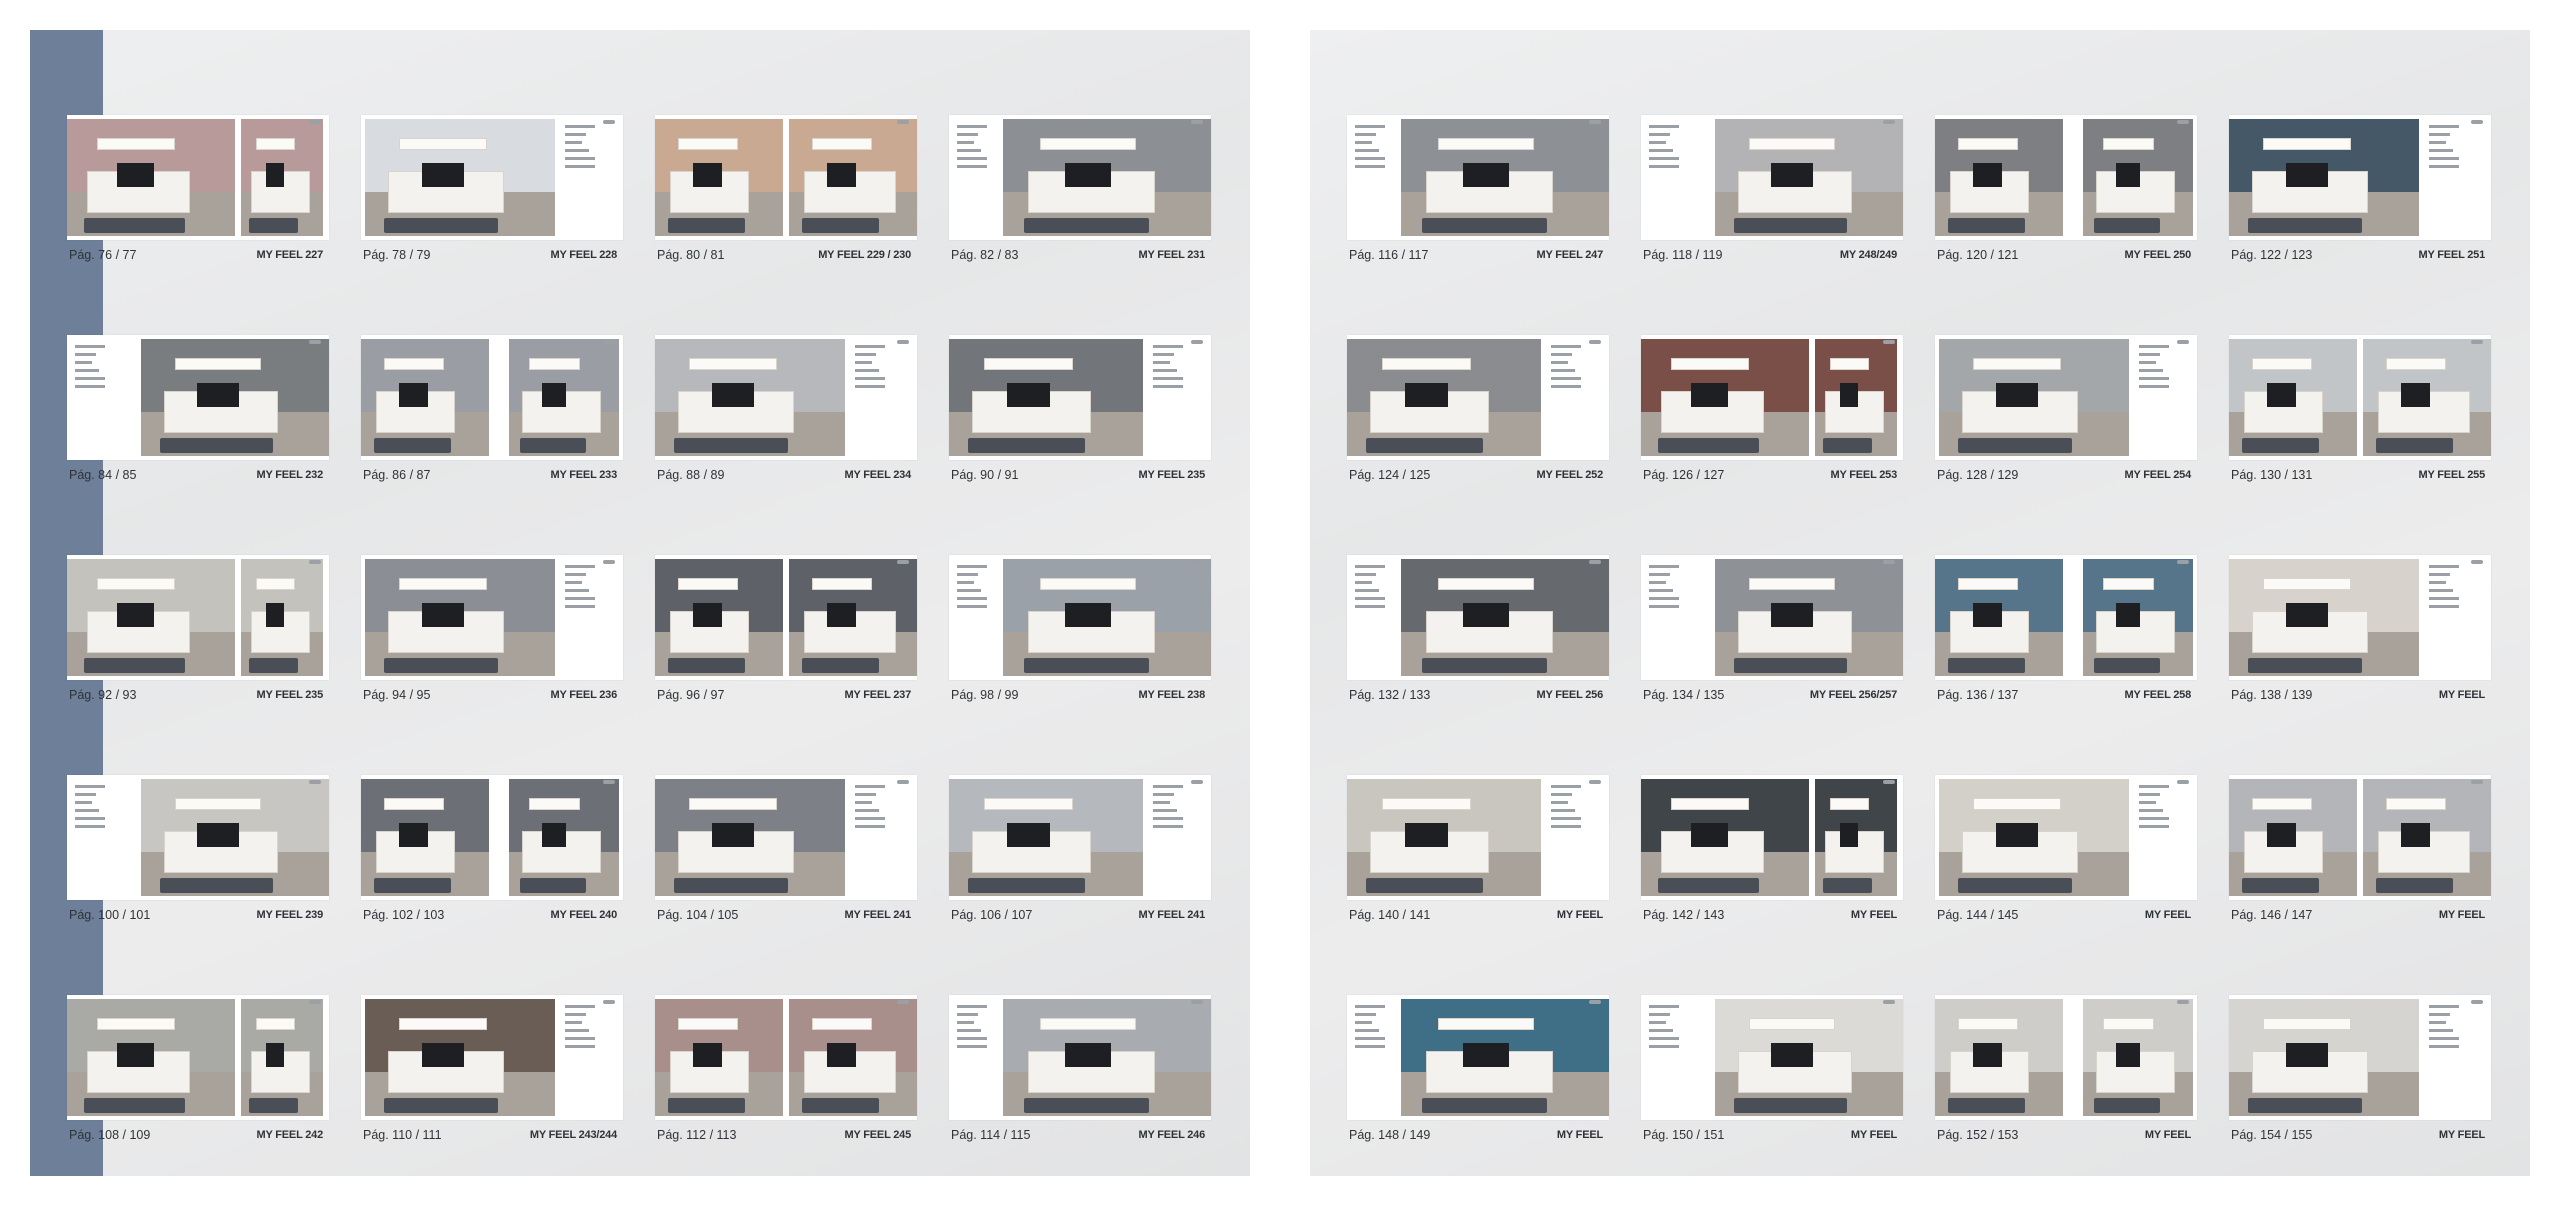 This screenshot has height=1205, width=2560. What do you see at coordinates (2272, 1135) in the screenshot?
I see `page-number-label: Pág. 154 / 155` at bounding box center [2272, 1135].